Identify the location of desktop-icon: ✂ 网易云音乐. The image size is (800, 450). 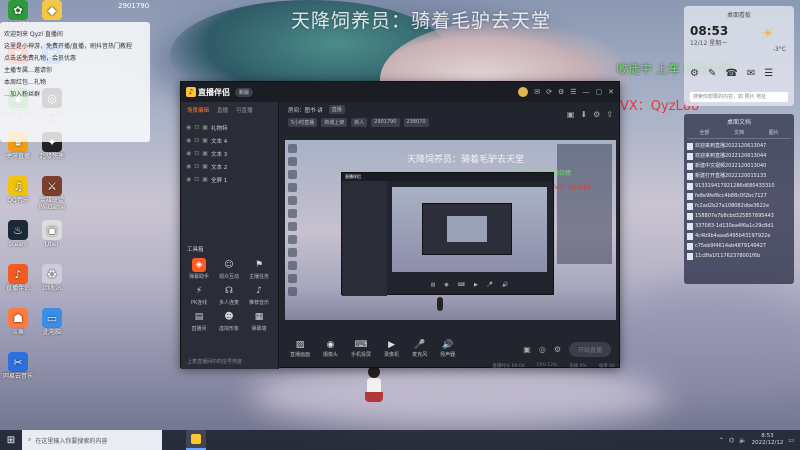
(18, 366).